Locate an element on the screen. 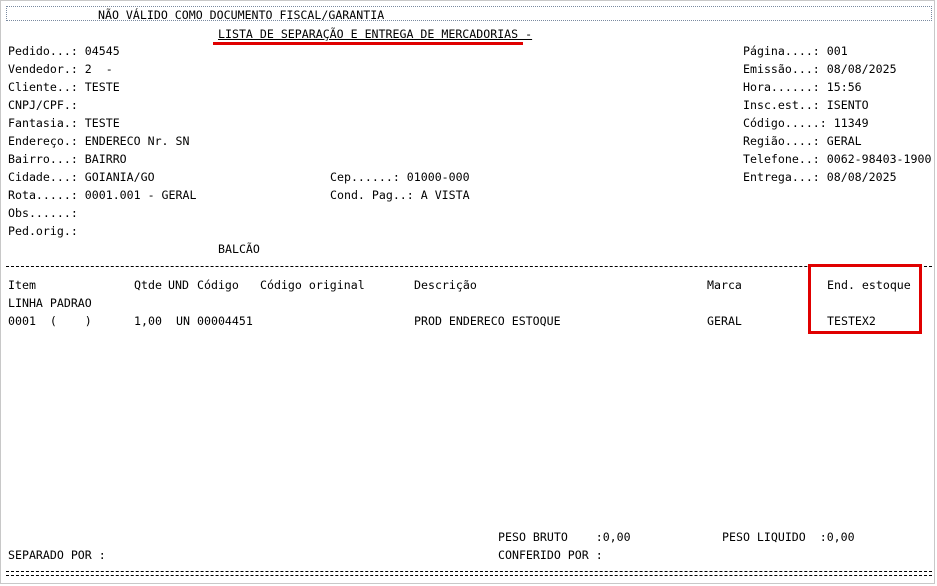  emissao-field: Emissão...: 08/08/2025 is located at coordinates (820, 69).